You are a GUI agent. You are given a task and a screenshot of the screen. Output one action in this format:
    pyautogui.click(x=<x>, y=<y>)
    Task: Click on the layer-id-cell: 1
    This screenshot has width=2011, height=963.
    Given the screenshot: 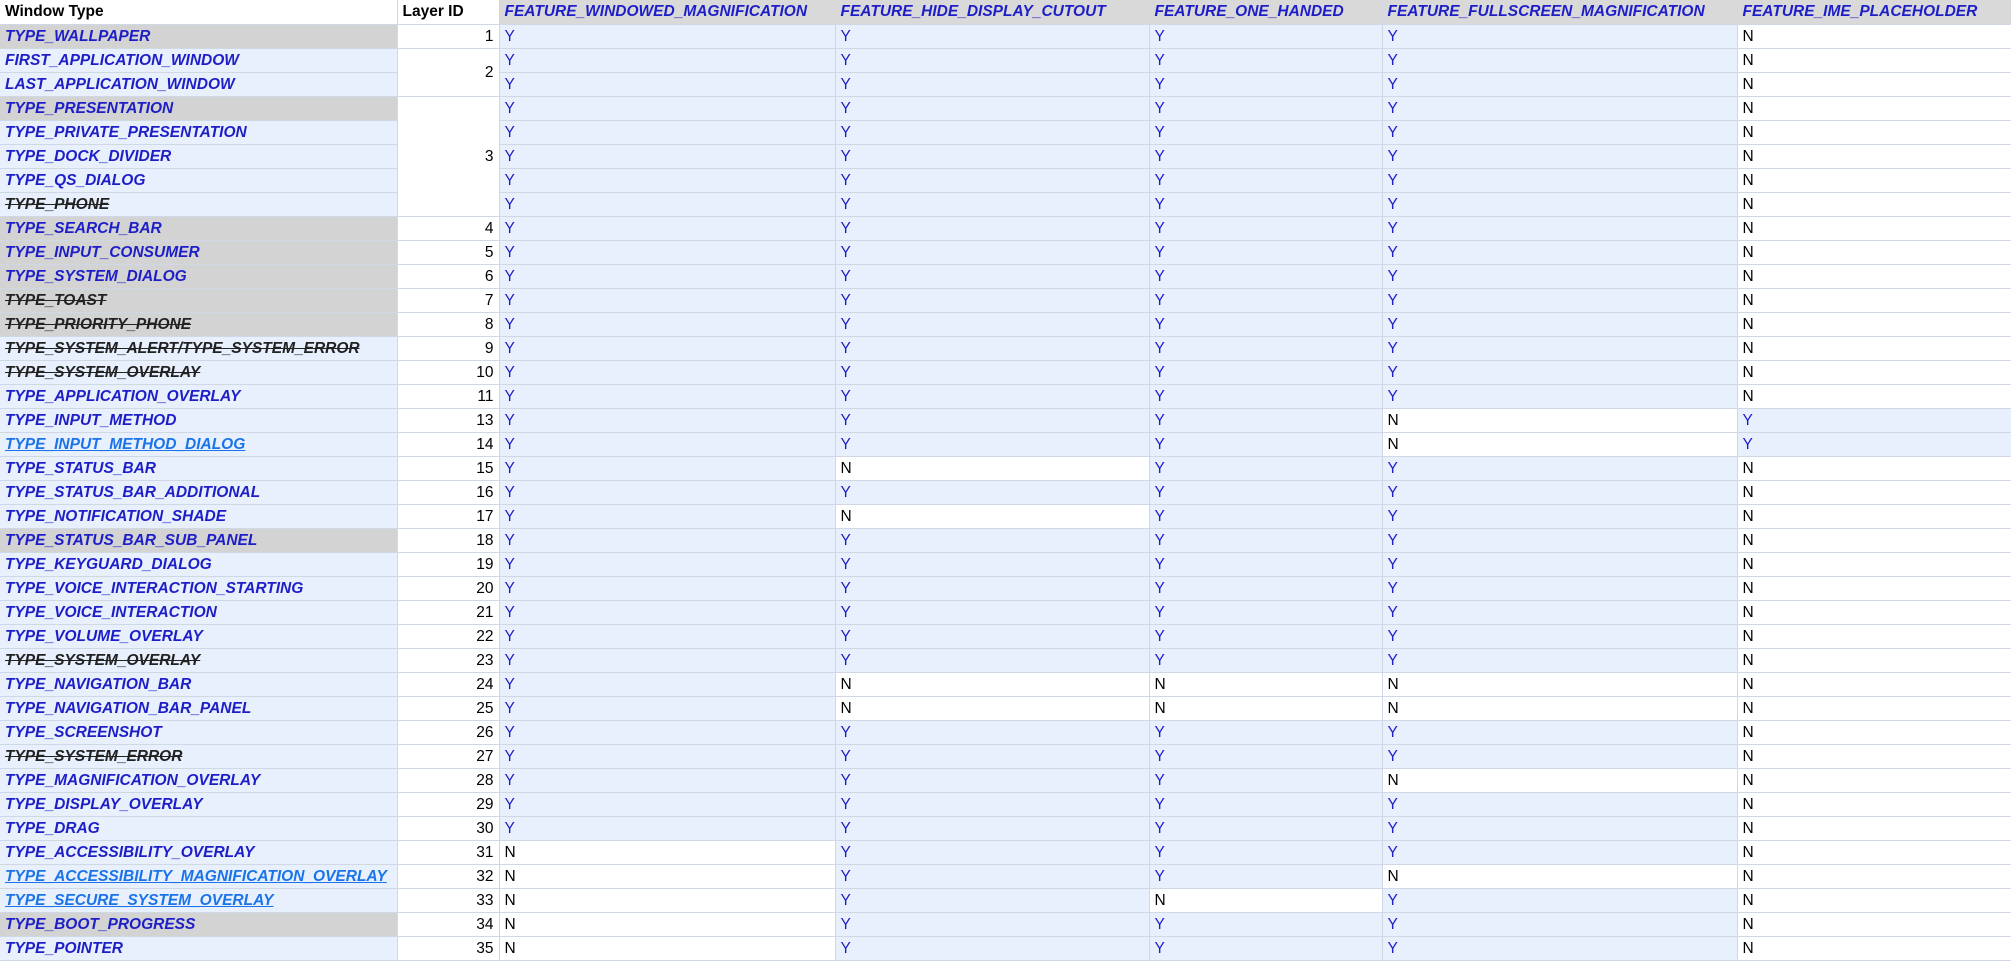 What is the action you would take?
    pyautogui.click(x=448, y=36)
    